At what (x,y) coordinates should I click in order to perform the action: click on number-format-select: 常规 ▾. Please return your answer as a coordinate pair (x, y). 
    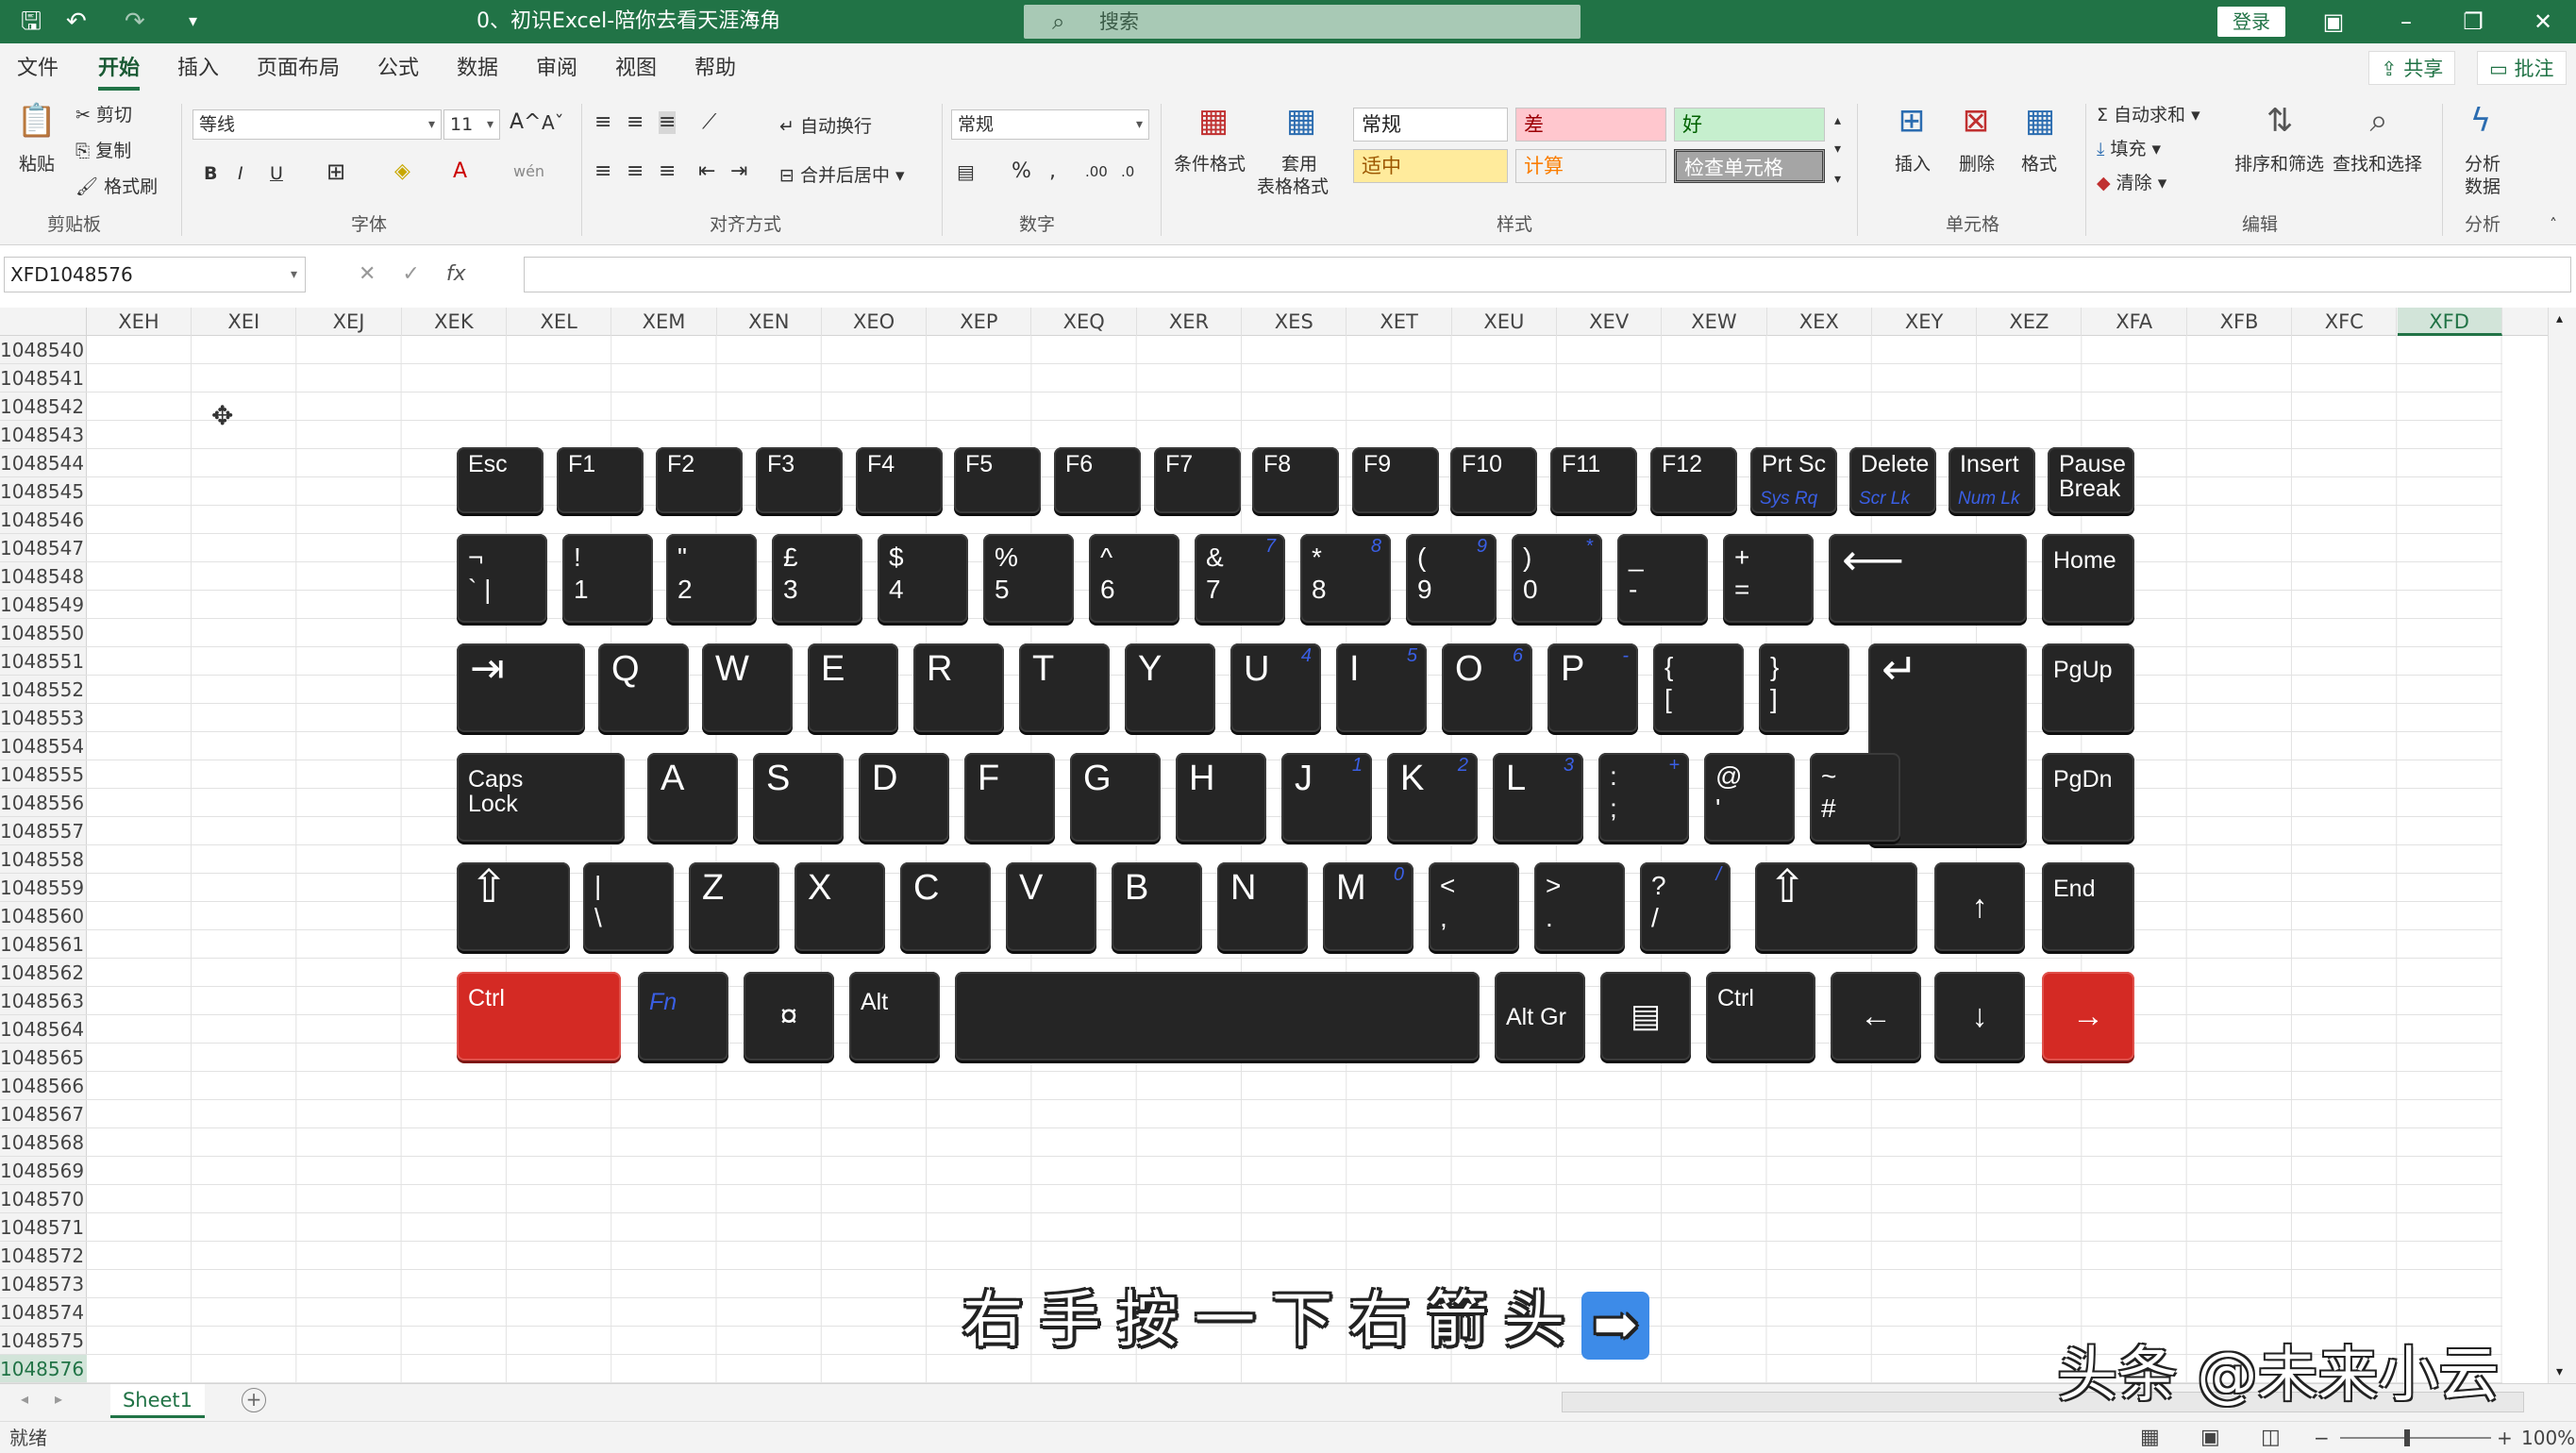
    Looking at the image, I should click on (1050, 124).